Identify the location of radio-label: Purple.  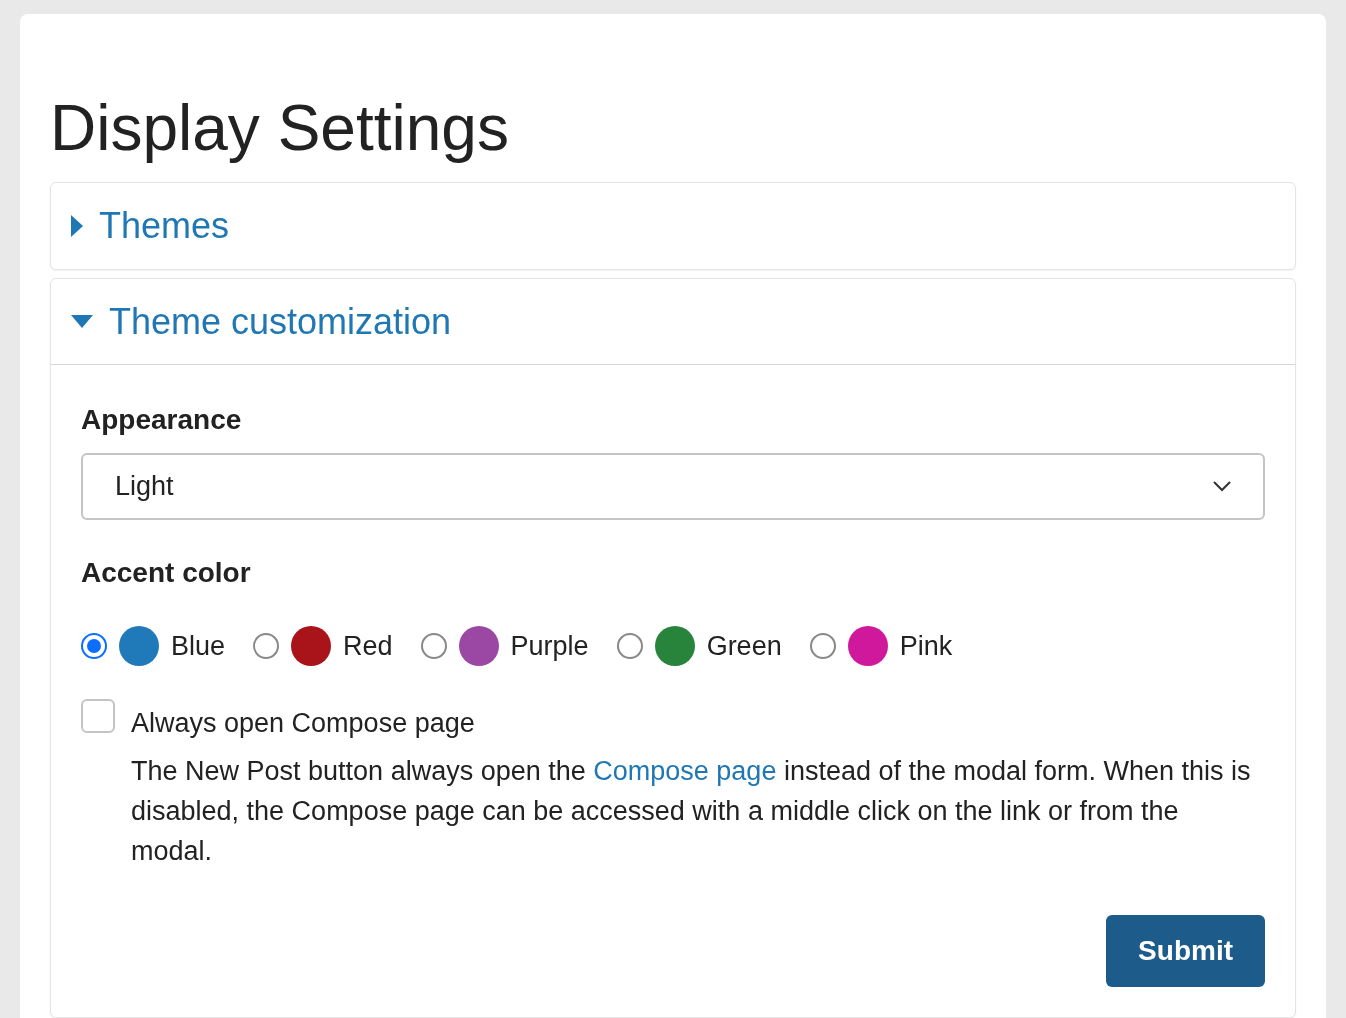
(549, 646).